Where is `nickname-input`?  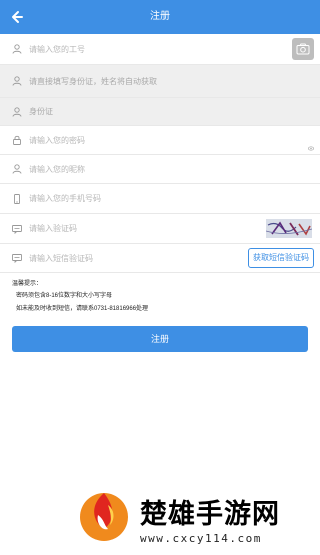
nickname-input is located at coordinates (174, 169).